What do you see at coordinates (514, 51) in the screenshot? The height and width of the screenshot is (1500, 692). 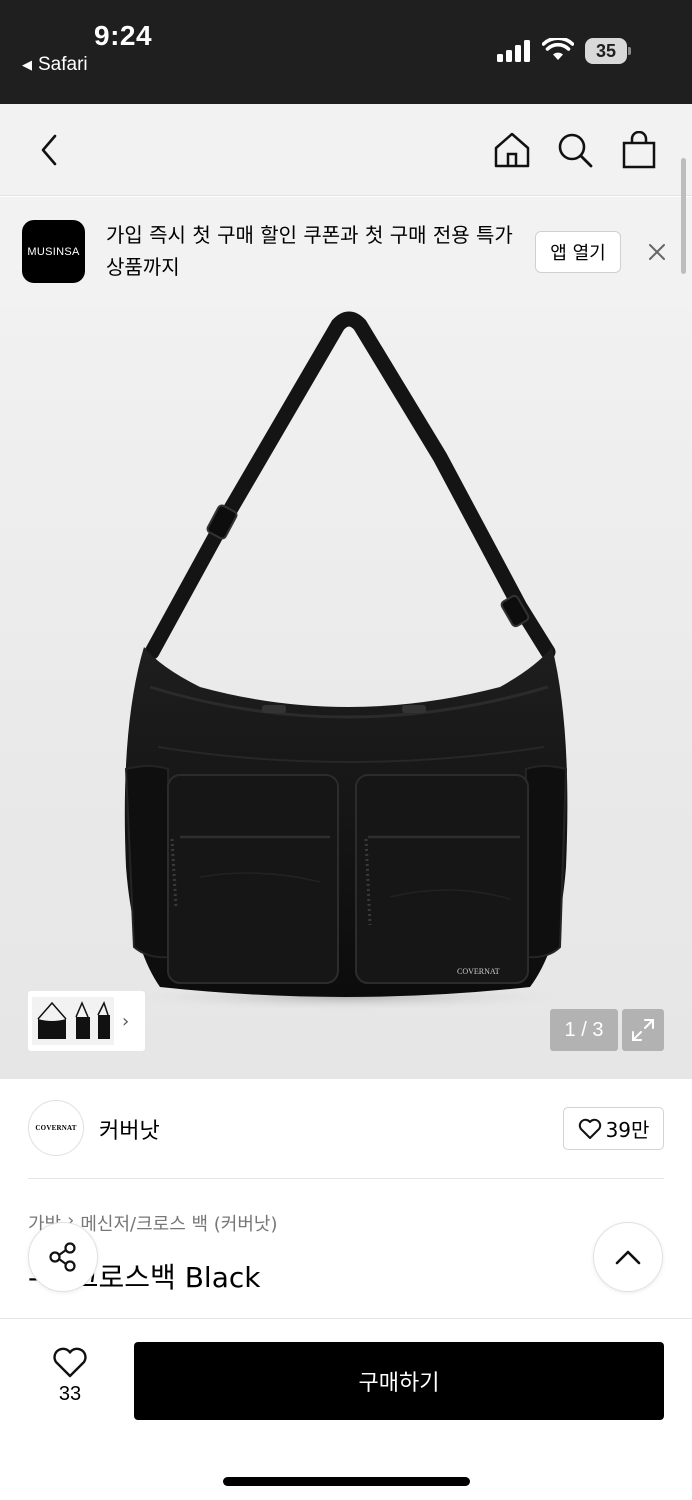 I see `cellular-signal-icon` at bounding box center [514, 51].